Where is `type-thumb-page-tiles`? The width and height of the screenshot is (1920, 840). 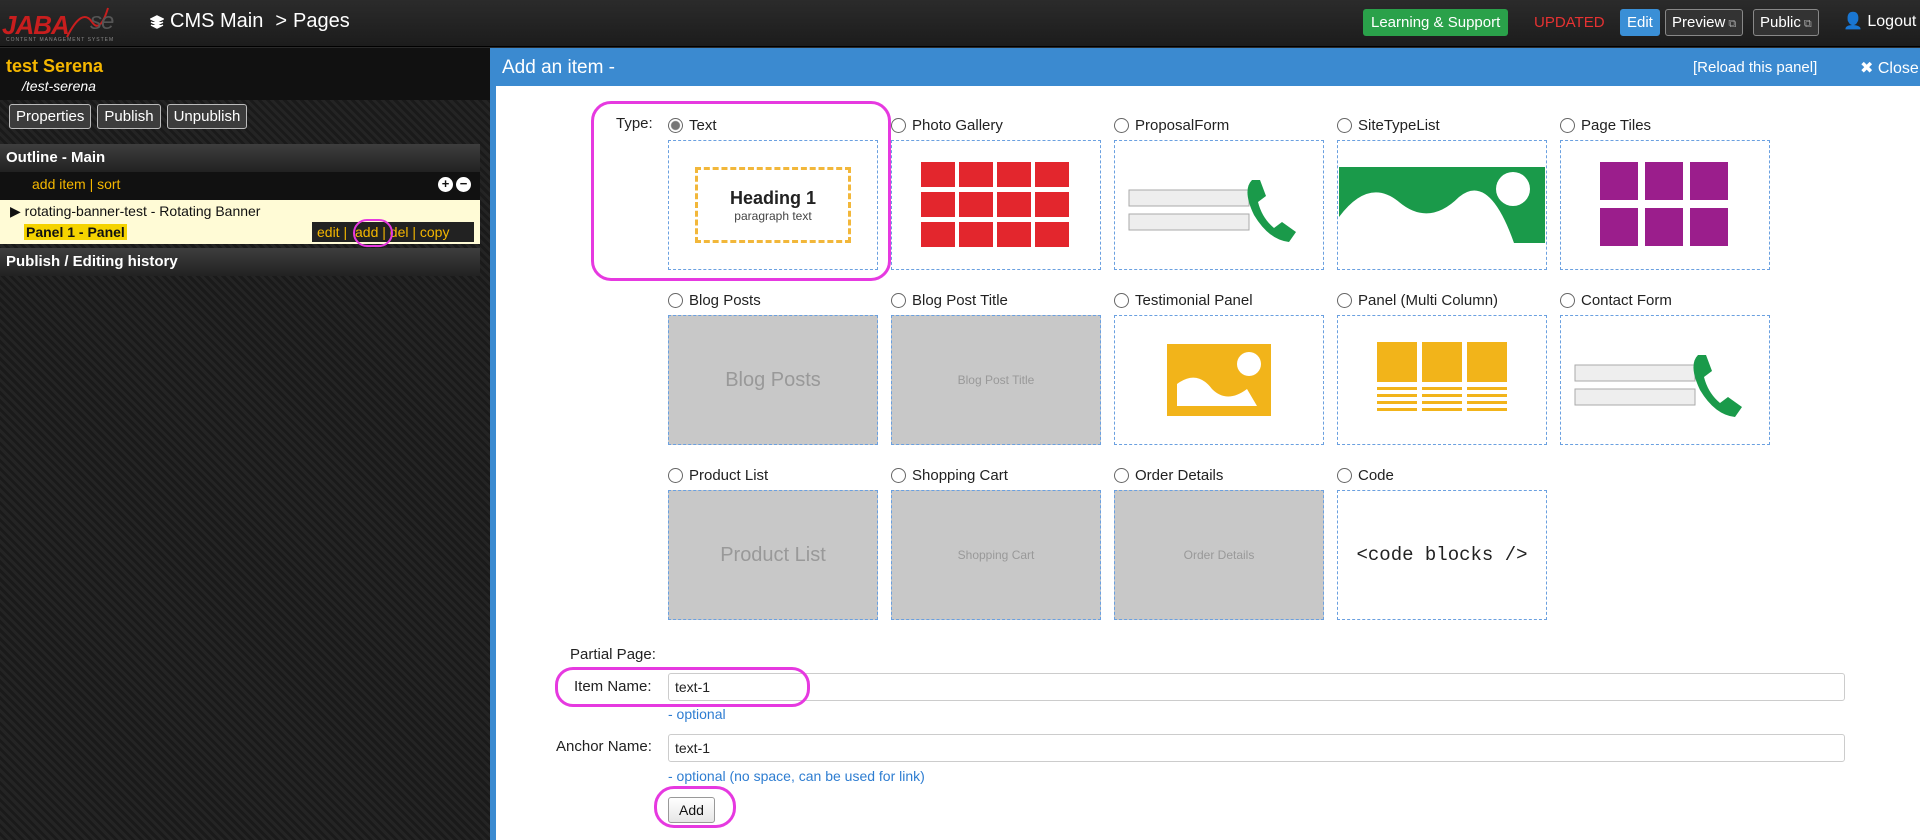 type-thumb-page-tiles is located at coordinates (1665, 205).